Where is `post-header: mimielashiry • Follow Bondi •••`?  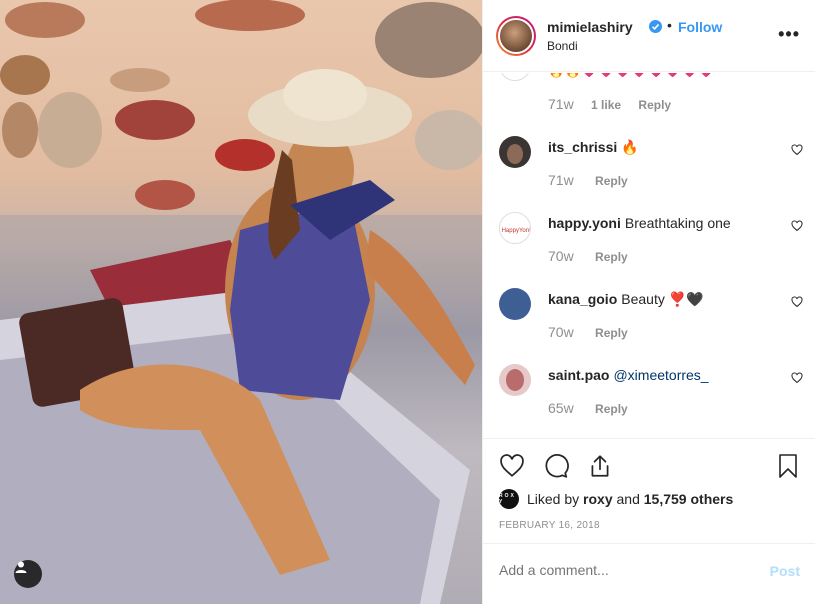 post-header: mimielashiry • Follow Bondi ••• is located at coordinates (649, 36).